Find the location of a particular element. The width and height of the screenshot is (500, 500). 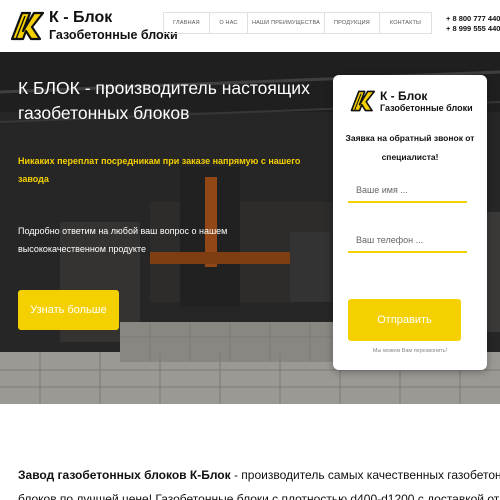

brand-subtitle: Газобетонные блоки is located at coordinates (113, 35).